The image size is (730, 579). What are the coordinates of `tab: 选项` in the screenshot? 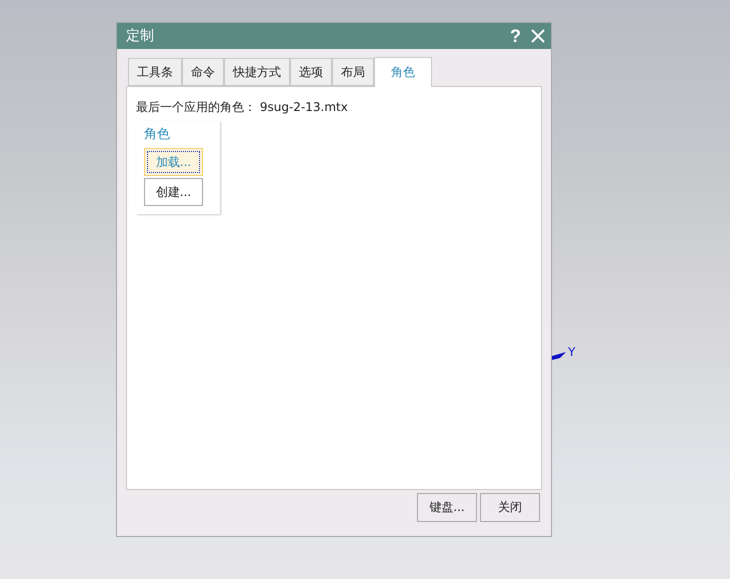 It's located at (311, 72).